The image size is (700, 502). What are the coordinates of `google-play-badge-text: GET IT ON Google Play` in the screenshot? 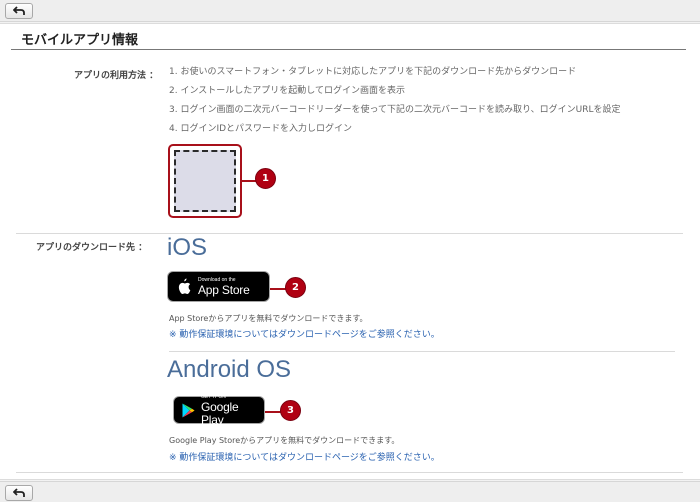 It's located at (232, 410).